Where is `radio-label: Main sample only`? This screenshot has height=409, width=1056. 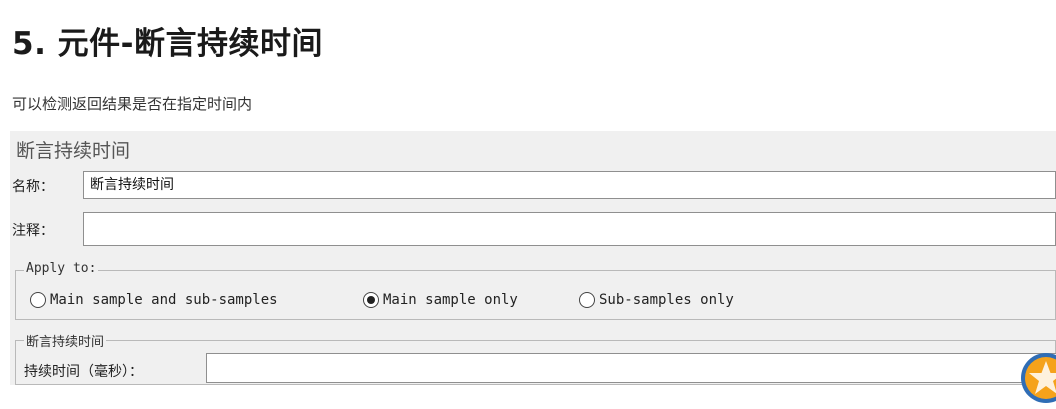 radio-label: Main sample only is located at coordinates (450, 300).